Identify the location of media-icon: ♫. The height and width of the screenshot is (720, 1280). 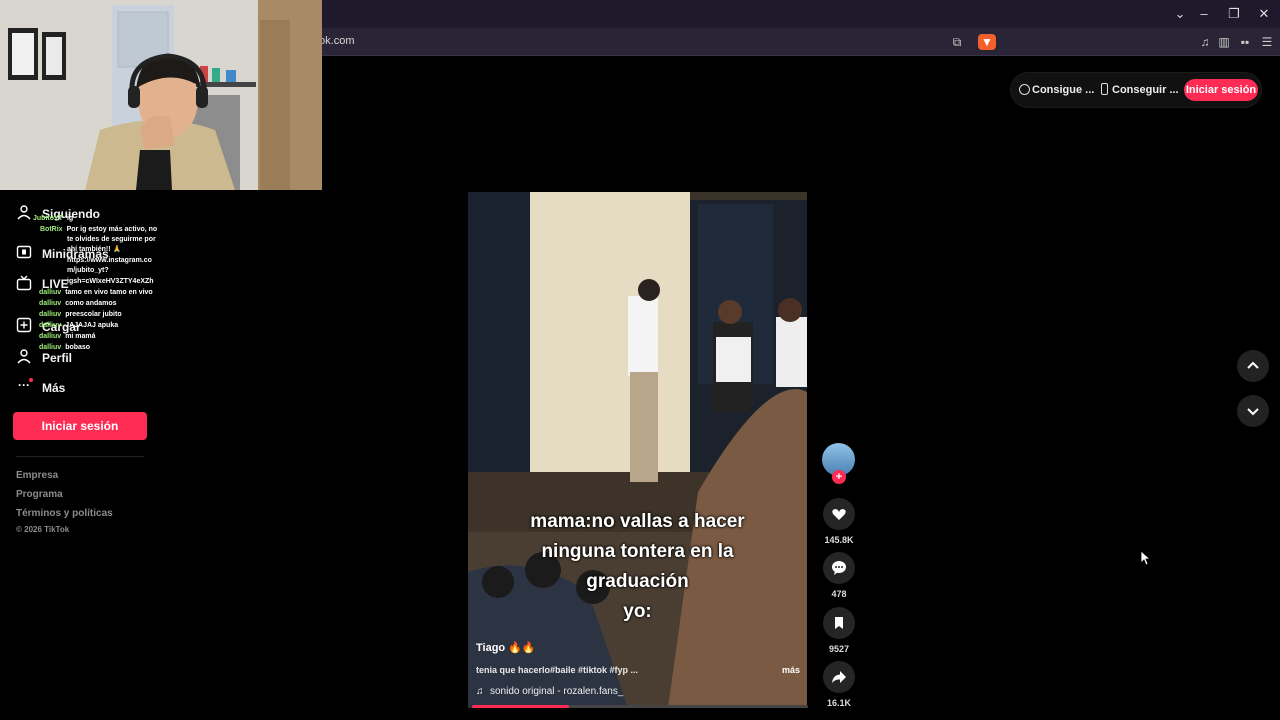
(1205, 42).